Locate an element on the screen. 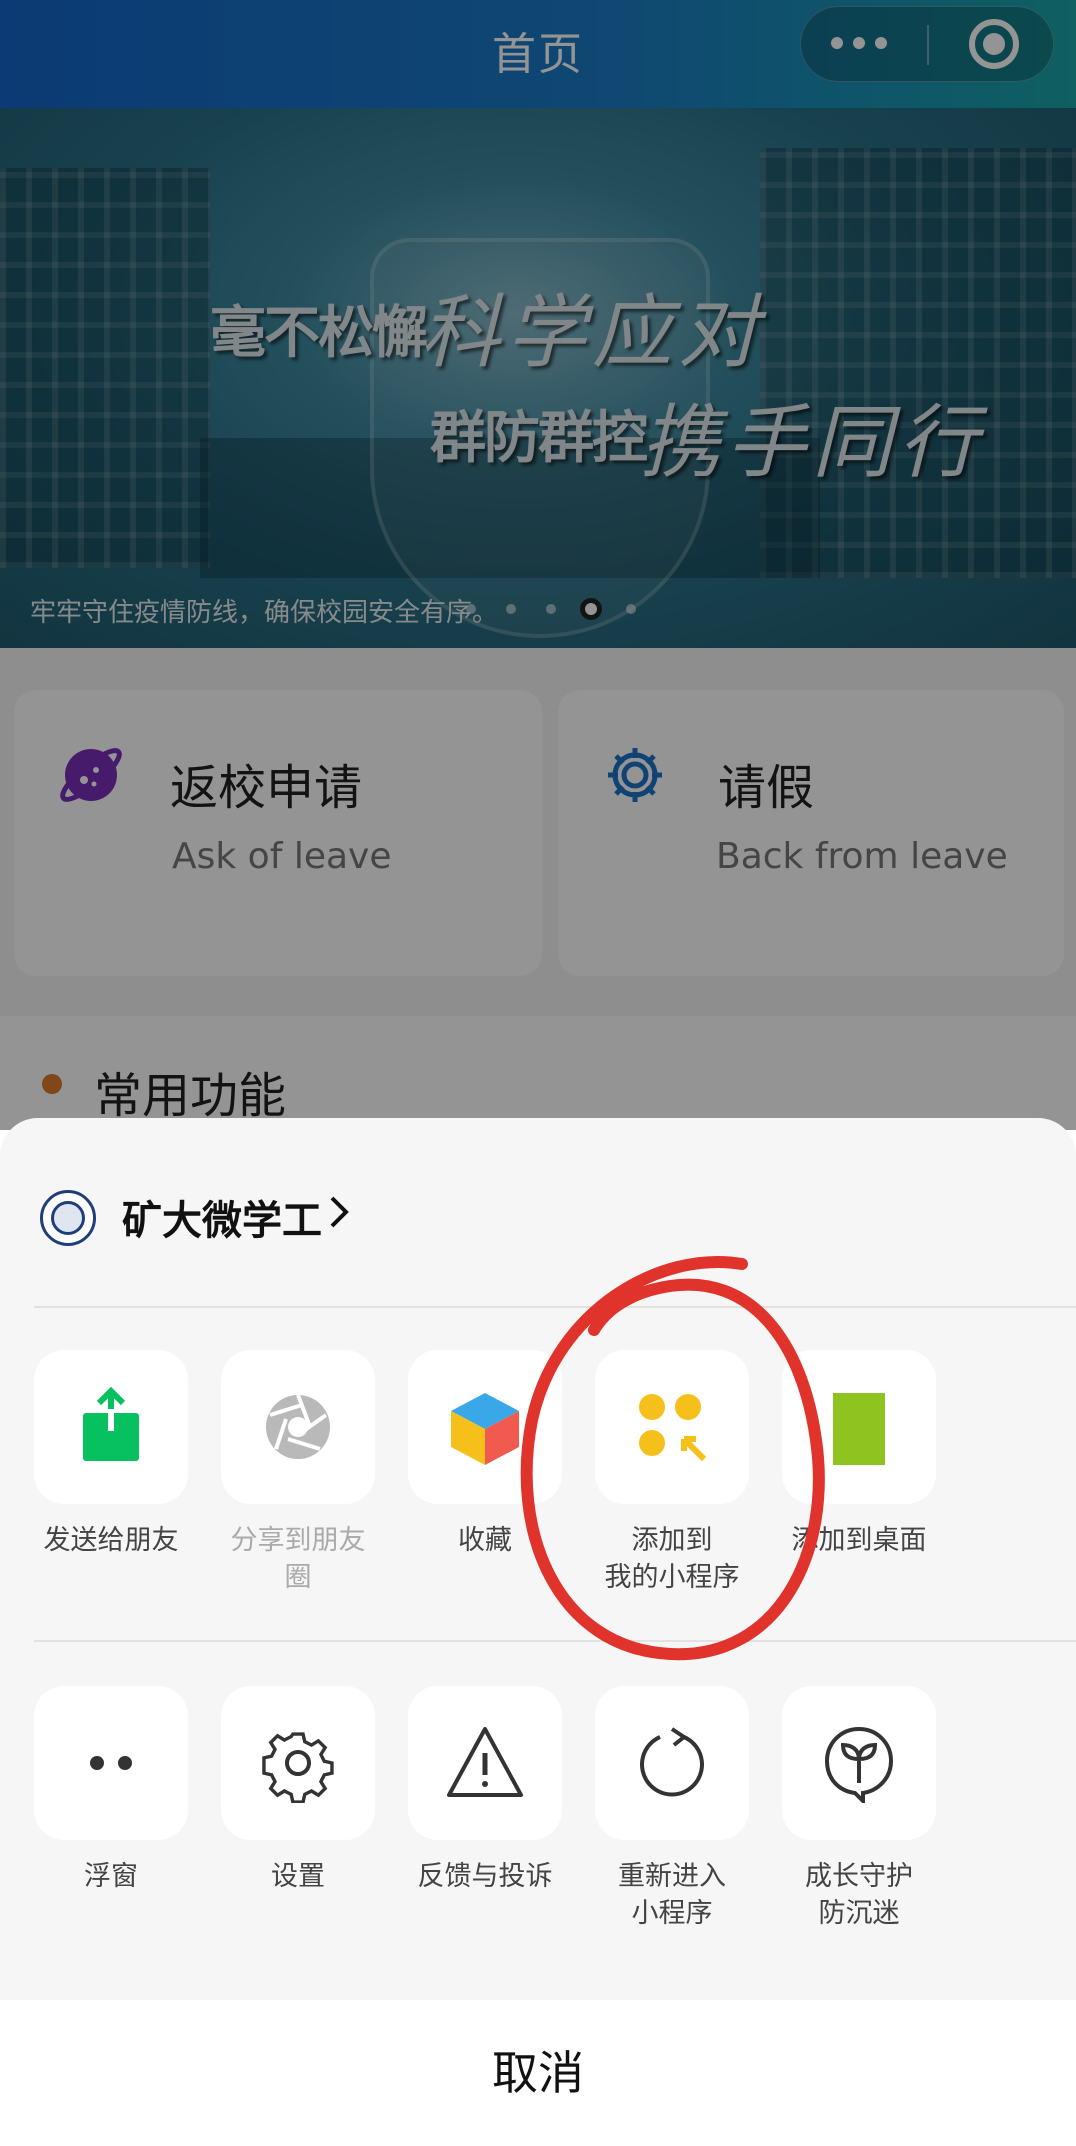 The width and height of the screenshot is (1076, 2146). share-actions-row: 发送给朋友 分享到朋友圈 收藏 添加到 我的小程序 添加到桌面 is located at coordinates (538, 1500).